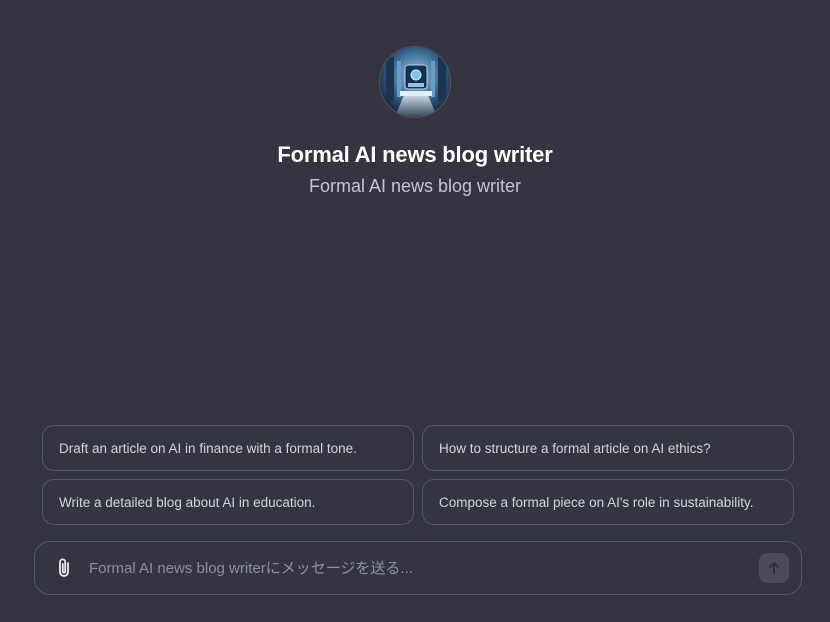  What do you see at coordinates (415, 186) in the screenshot?
I see `gpt-description: Formal AI news blog writer` at bounding box center [415, 186].